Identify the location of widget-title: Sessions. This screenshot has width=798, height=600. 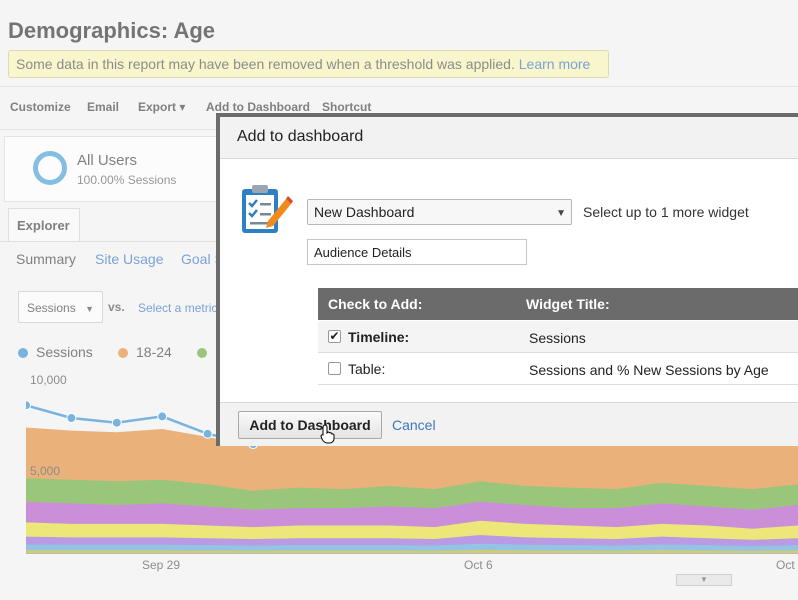
(557, 338).